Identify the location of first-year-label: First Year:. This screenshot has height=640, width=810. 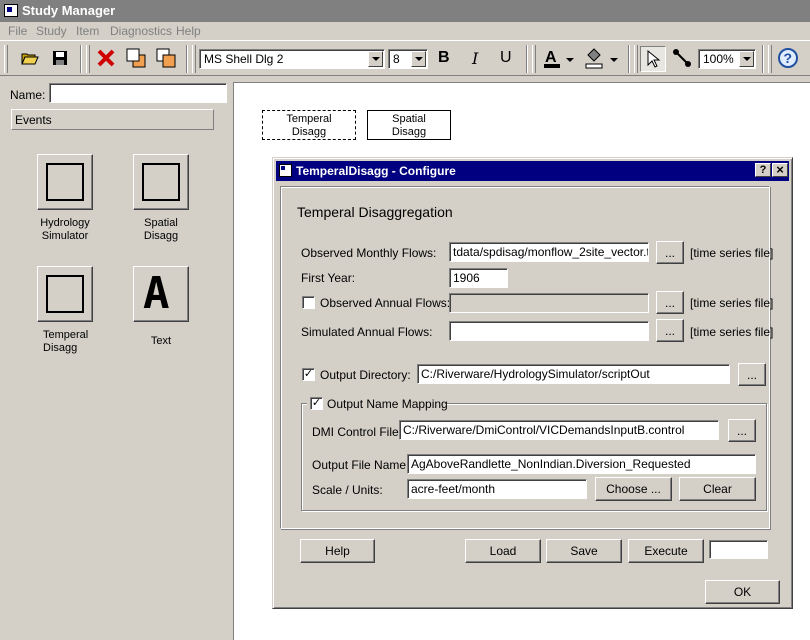
(328, 278).